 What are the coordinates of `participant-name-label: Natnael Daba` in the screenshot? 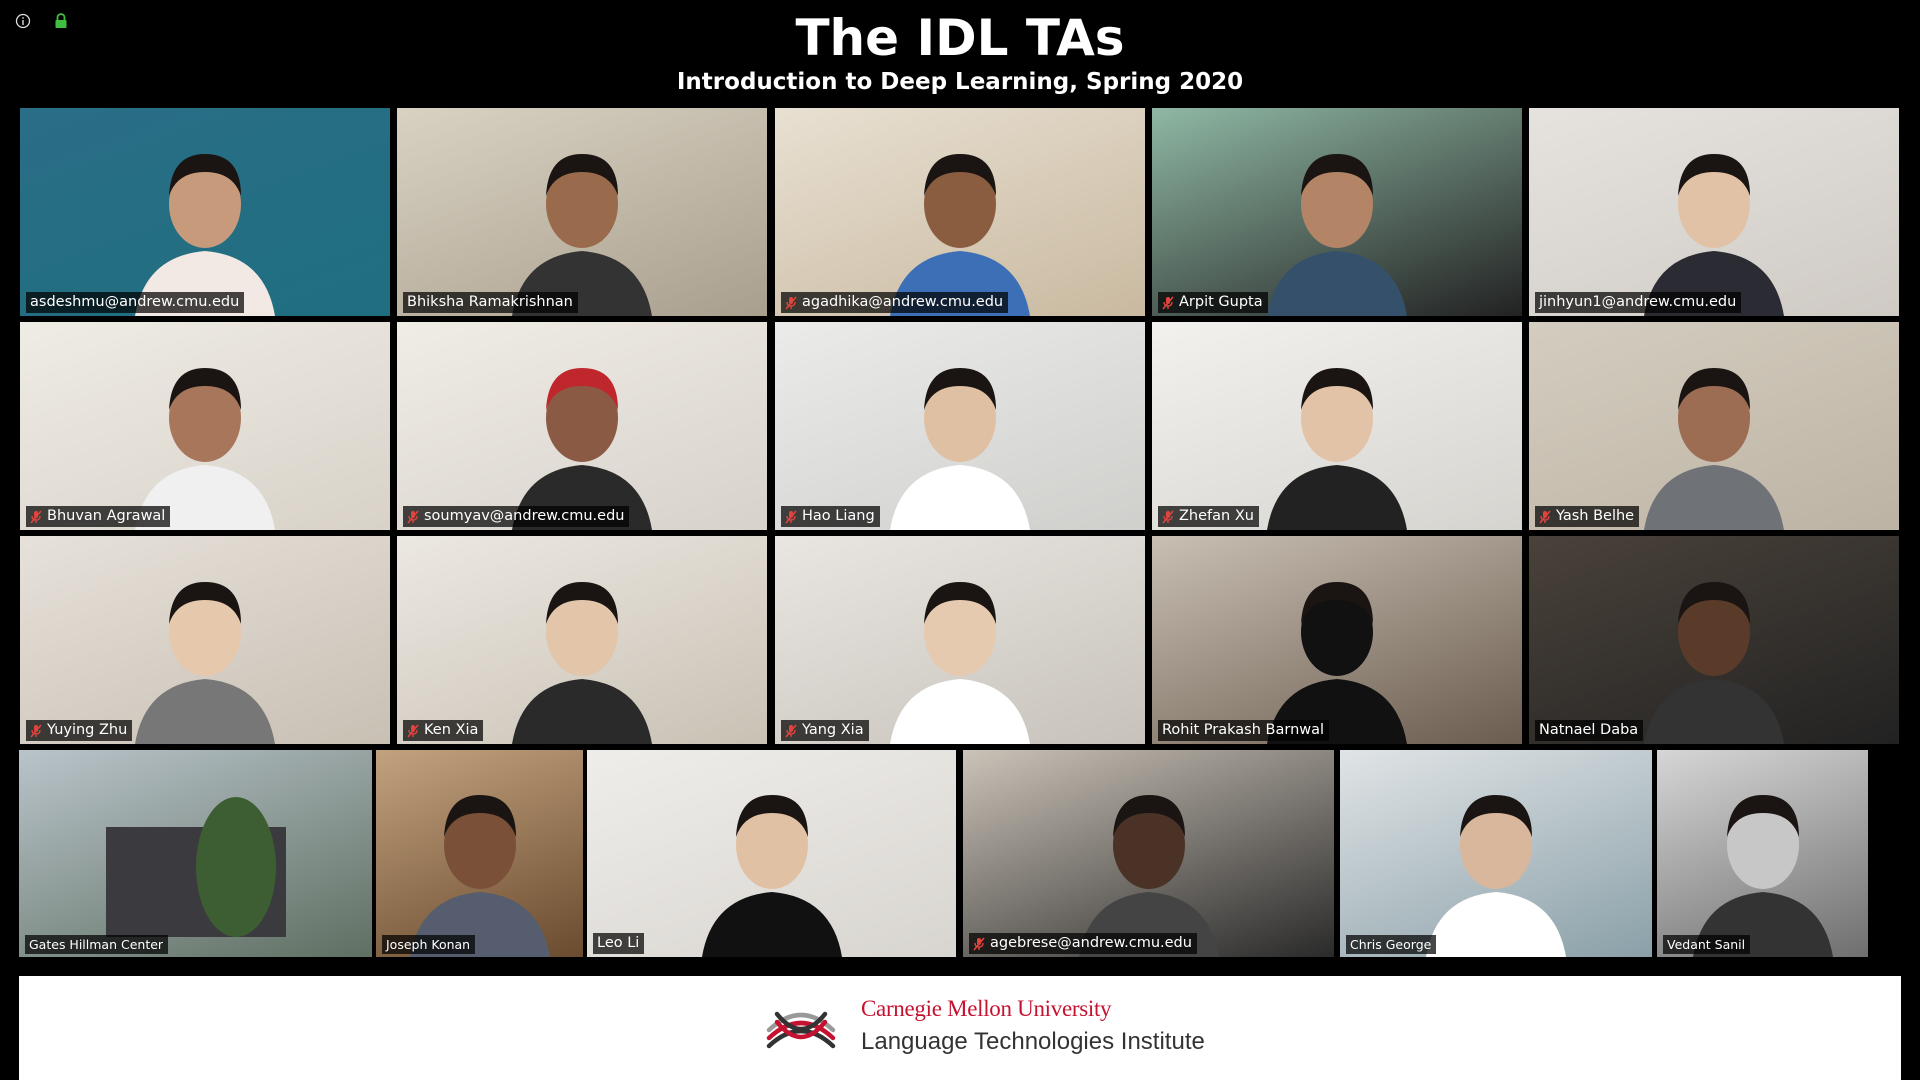 It's located at (1589, 730).